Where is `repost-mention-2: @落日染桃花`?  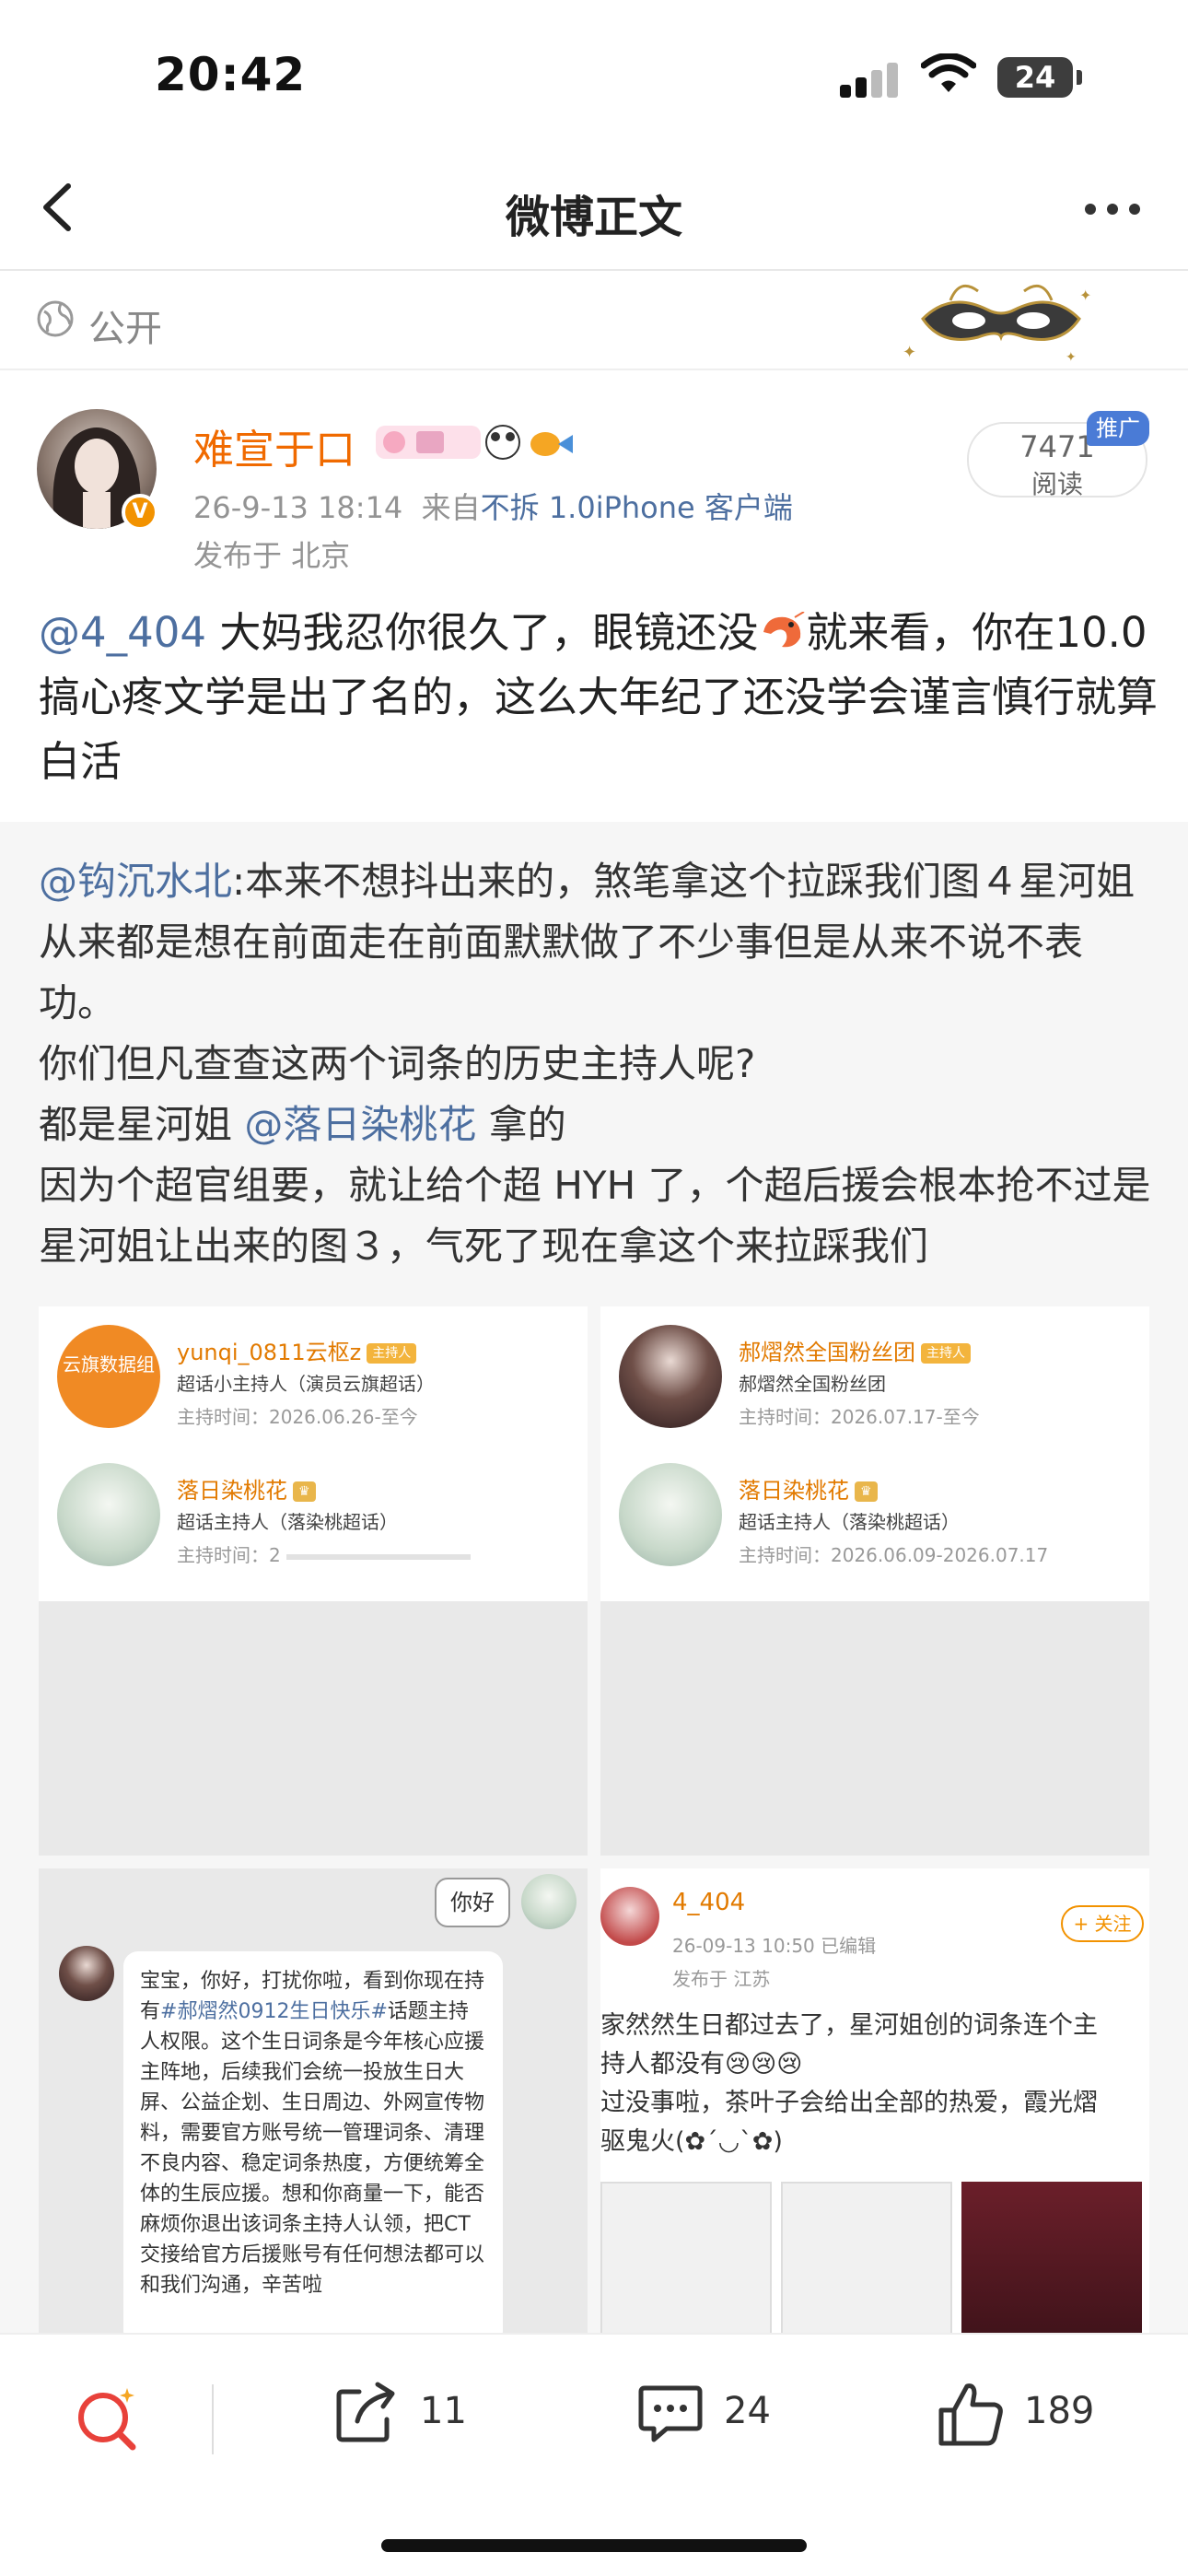 repost-mention-2: @落日染桃花 is located at coordinates (360, 1124).